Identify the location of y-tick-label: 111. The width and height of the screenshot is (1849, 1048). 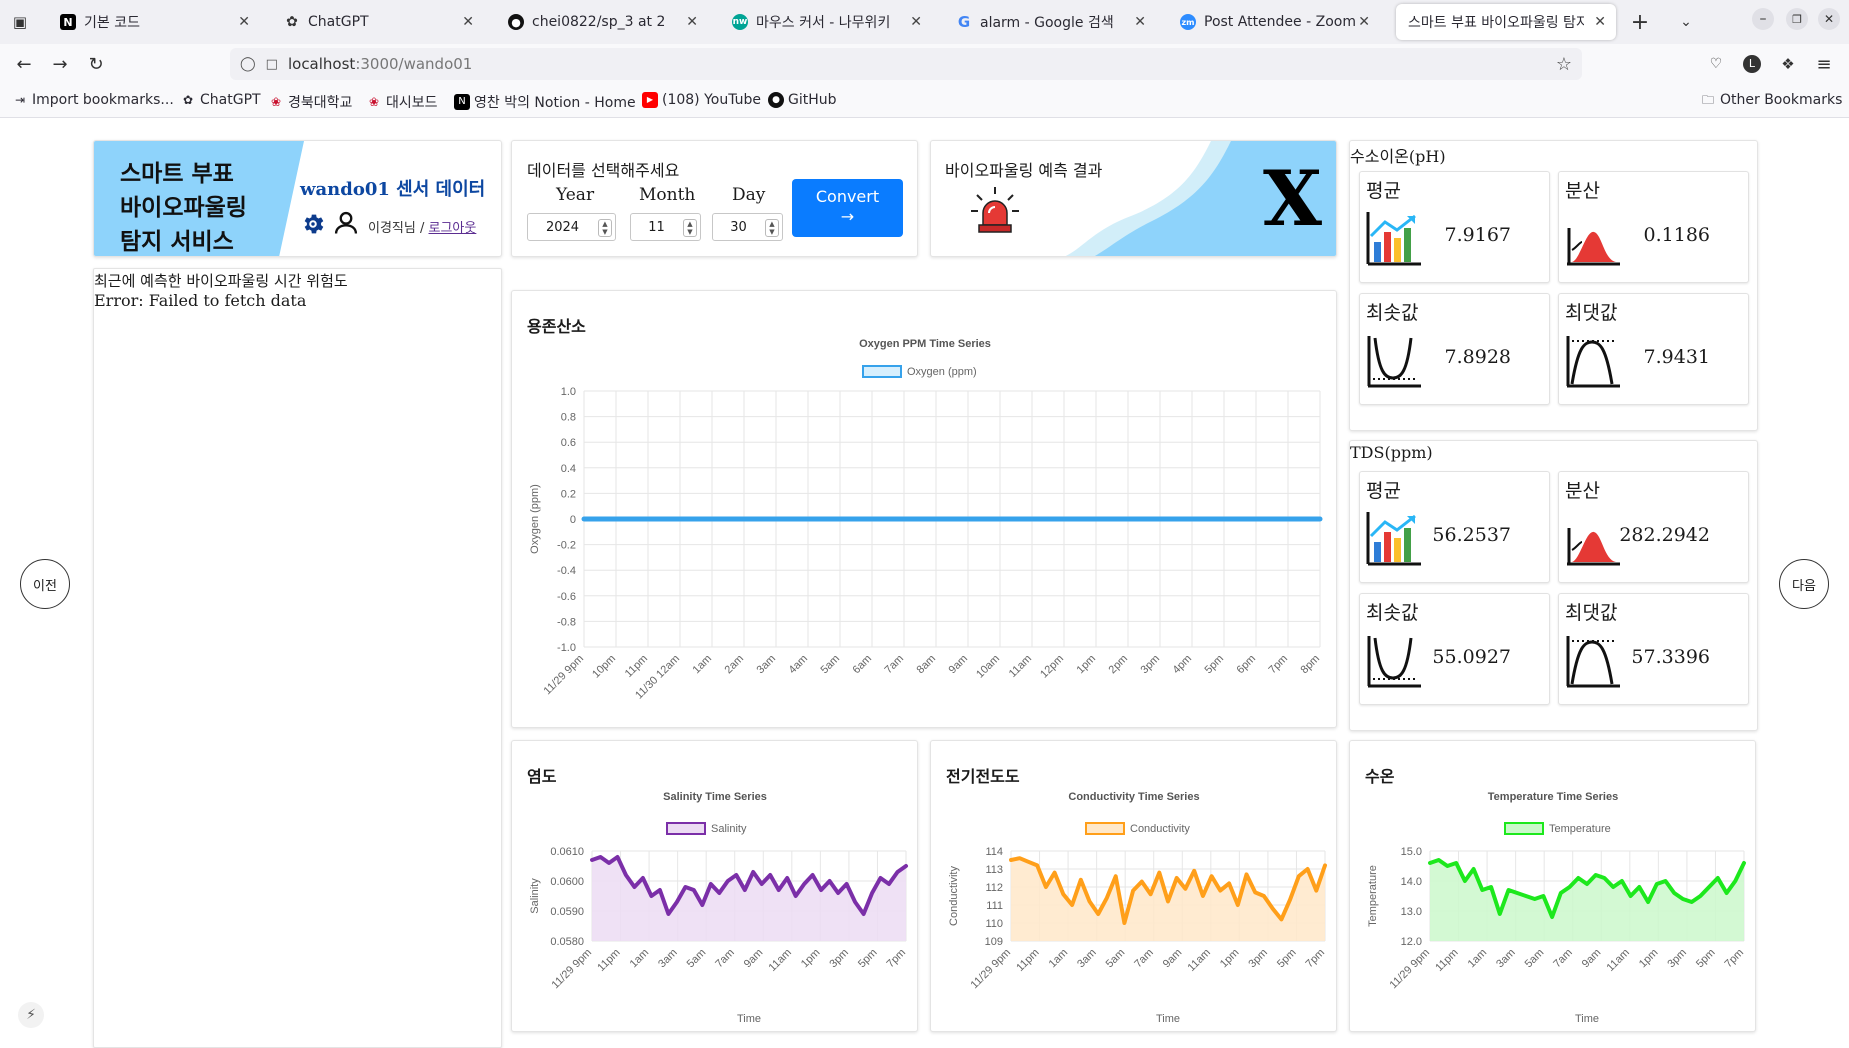
(994, 906).